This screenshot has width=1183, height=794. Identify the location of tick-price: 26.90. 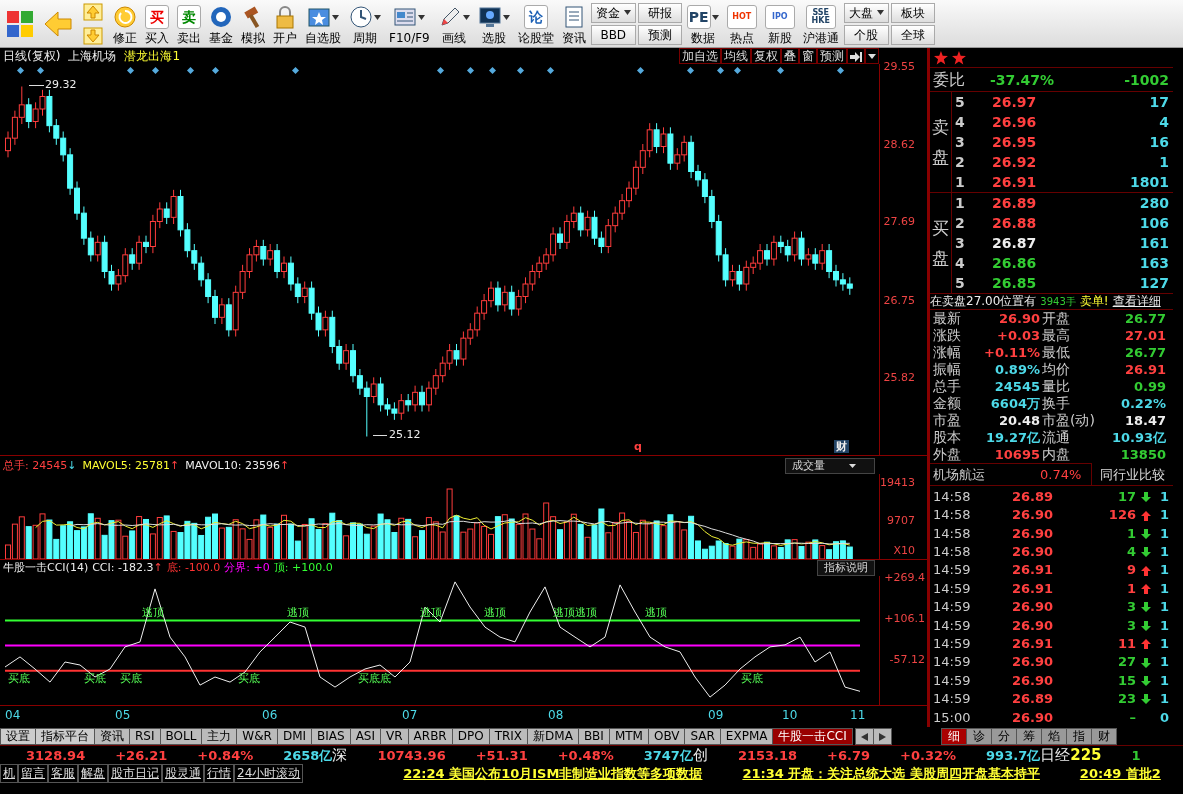
(1033, 607).